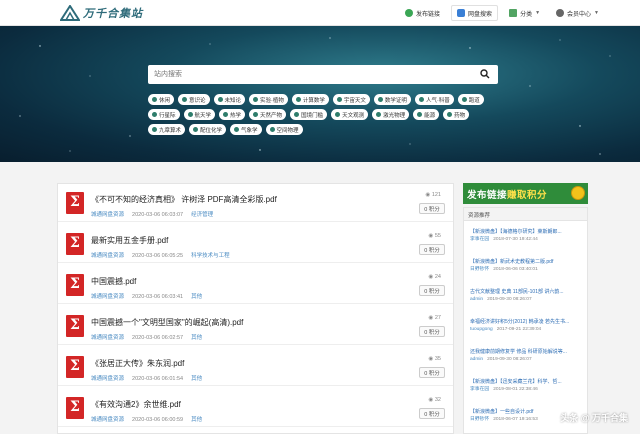 This screenshot has width=640, height=434. What do you see at coordinates (577, 13) in the screenshot?
I see `member-center-menu: 会员中心 ▼` at bounding box center [577, 13].